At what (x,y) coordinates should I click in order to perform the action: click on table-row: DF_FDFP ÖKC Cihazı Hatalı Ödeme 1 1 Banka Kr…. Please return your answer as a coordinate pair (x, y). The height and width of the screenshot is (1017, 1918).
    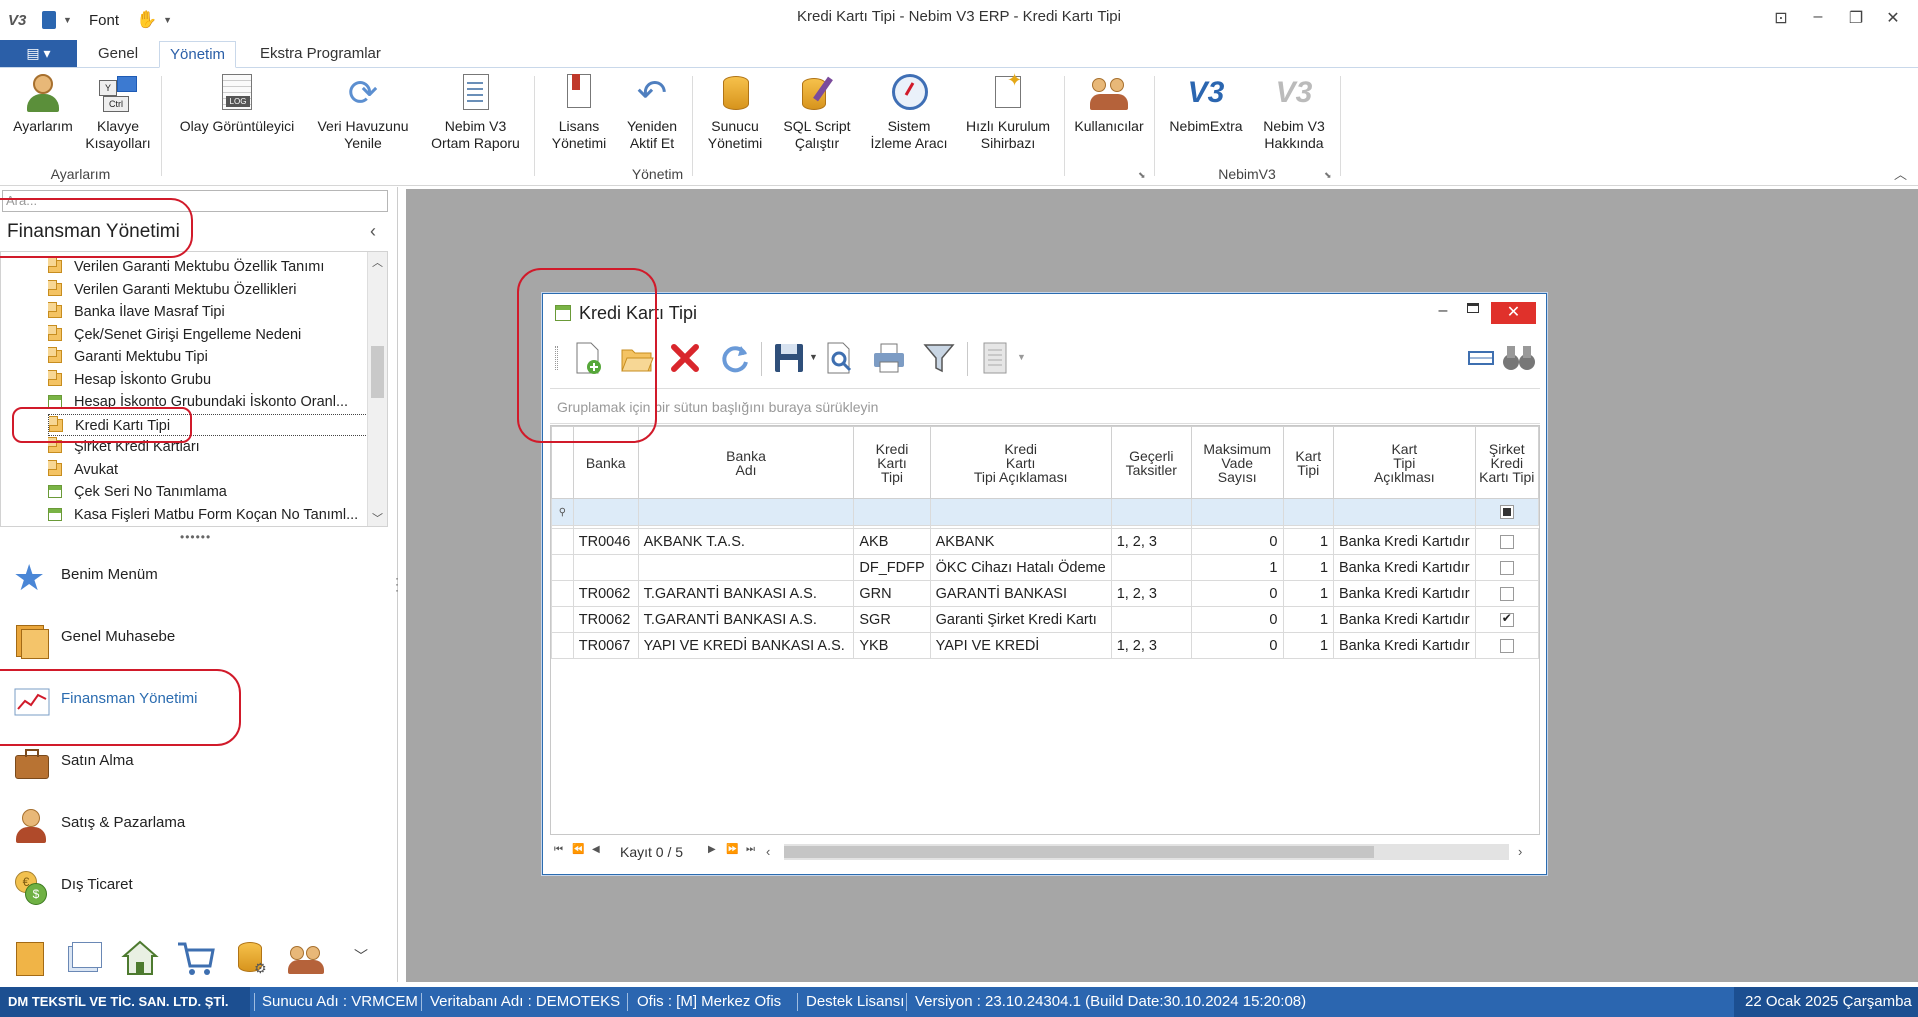
    Looking at the image, I should click on (1045, 567).